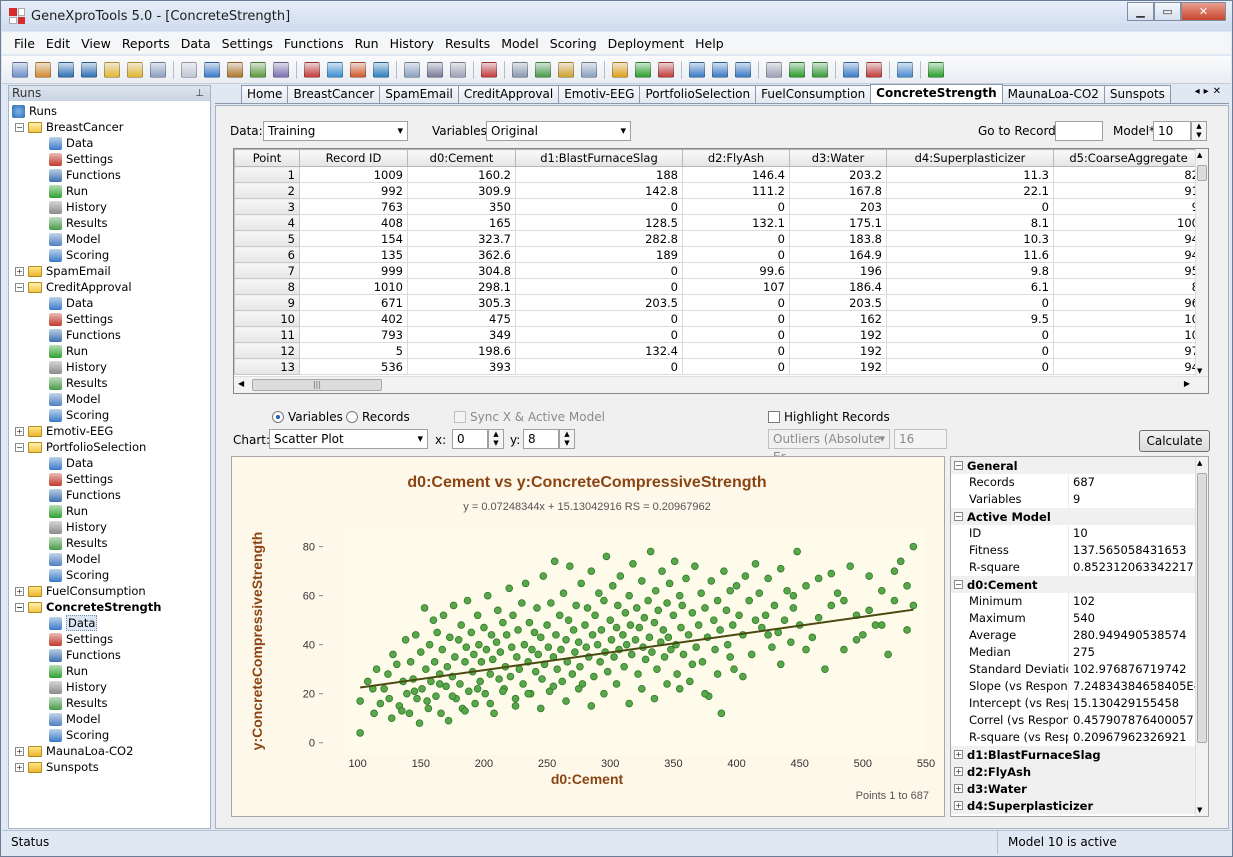 The width and height of the screenshot is (1233, 857). What do you see at coordinates (19, 607) in the screenshot?
I see `collapse-icon: −` at bounding box center [19, 607].